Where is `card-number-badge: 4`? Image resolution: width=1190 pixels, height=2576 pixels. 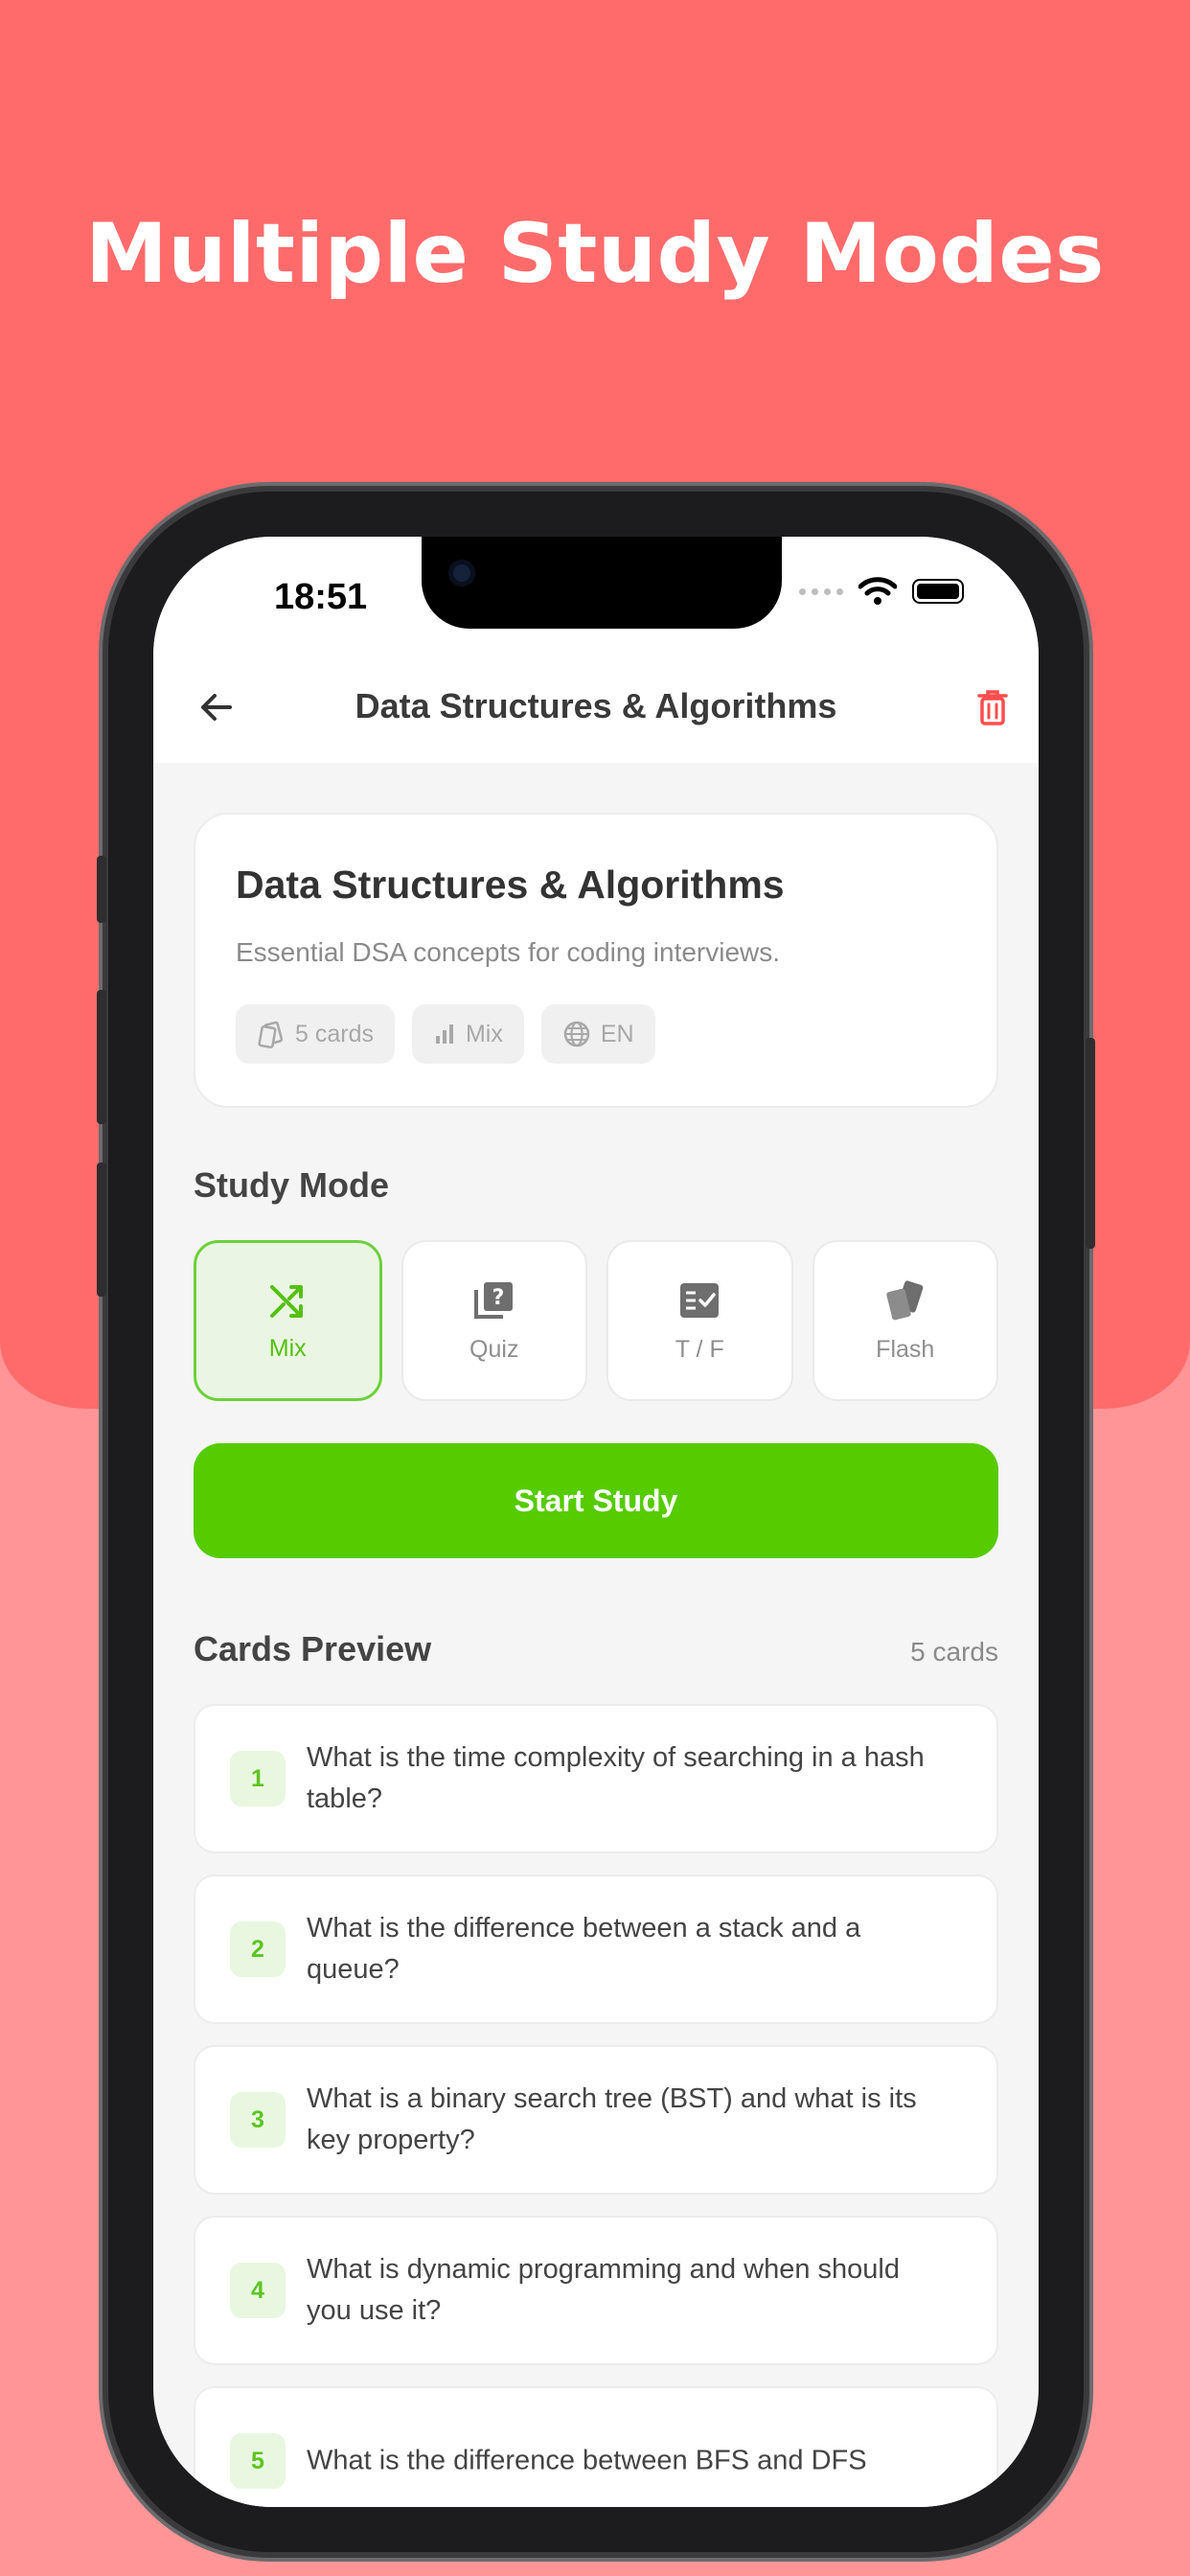
card-number-badge: 4 is located at coordinates (258, 2290).